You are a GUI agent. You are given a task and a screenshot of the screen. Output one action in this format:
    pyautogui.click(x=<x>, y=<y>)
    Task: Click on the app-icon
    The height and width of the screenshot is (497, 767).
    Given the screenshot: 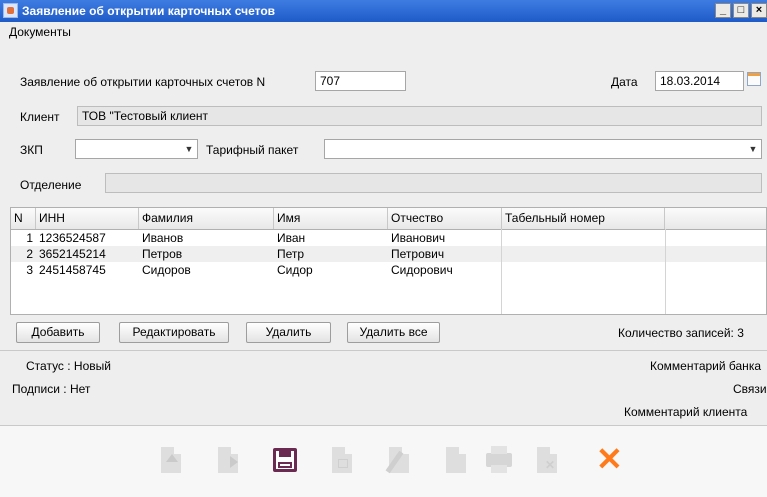 What is the action you would take?
    pyautogui.click(x=10, y=10)
    